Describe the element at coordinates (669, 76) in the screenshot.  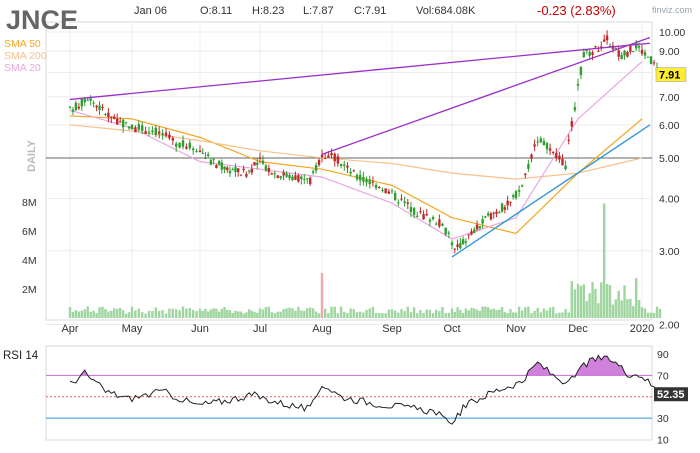
I see `last-price-label: 7.91` at that location.